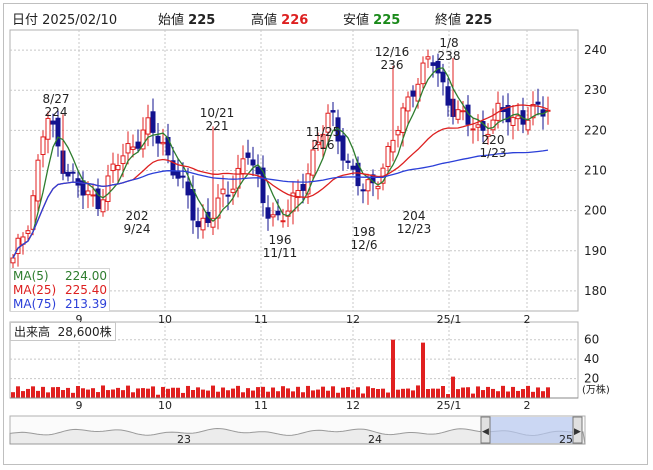  I want to click on volume-label: 出来高 28,600株, so click(63, 331).